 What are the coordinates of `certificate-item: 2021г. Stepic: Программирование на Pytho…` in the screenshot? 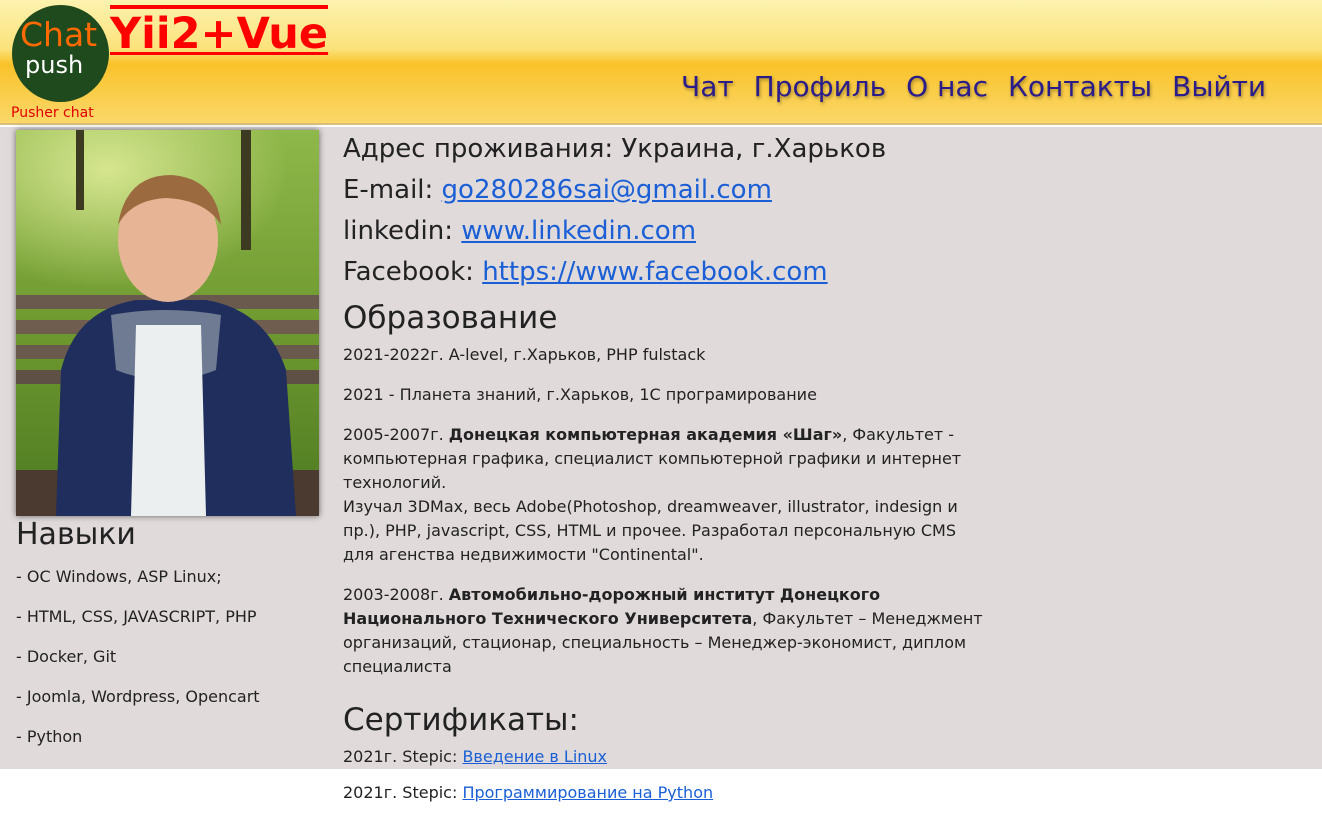 It's located at (663, 793).